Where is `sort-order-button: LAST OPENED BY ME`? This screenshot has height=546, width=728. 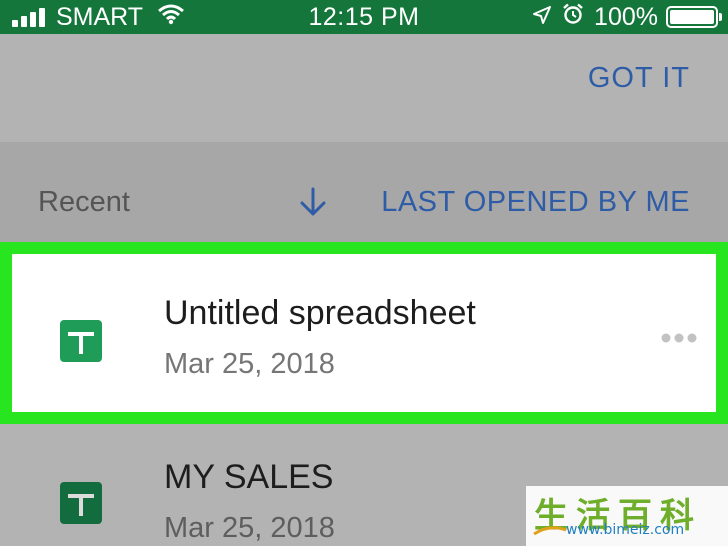
sort-order-button: LAST OPENED BY ME is located at coordinates (535, 202).